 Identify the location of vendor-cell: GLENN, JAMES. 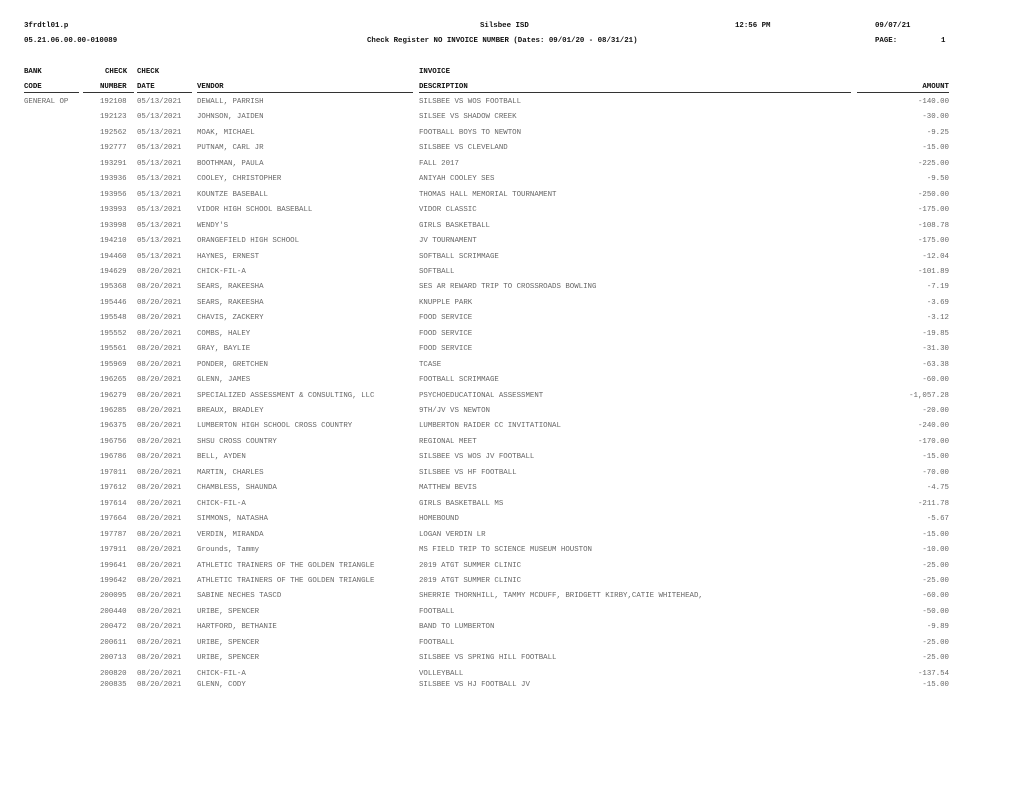
(224, 380).